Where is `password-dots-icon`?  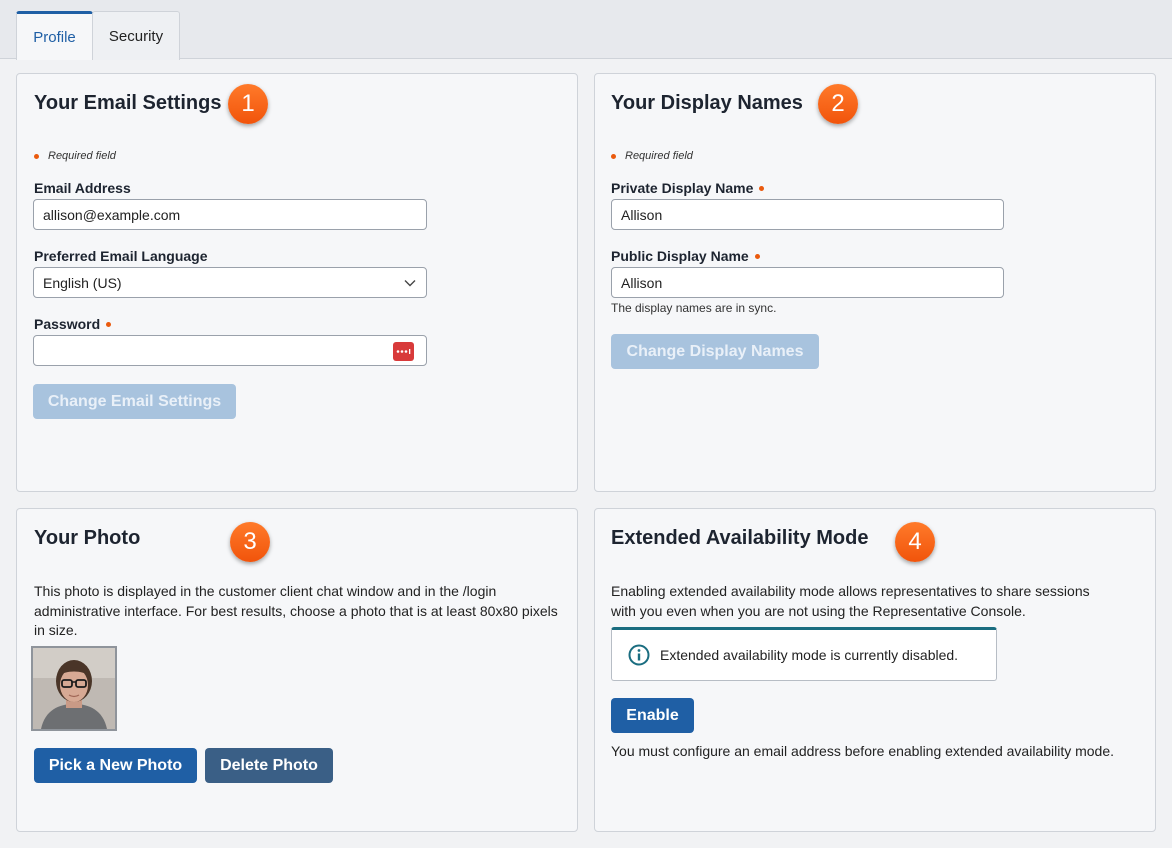
password-dots-icon is located at coordinates (403, 351).